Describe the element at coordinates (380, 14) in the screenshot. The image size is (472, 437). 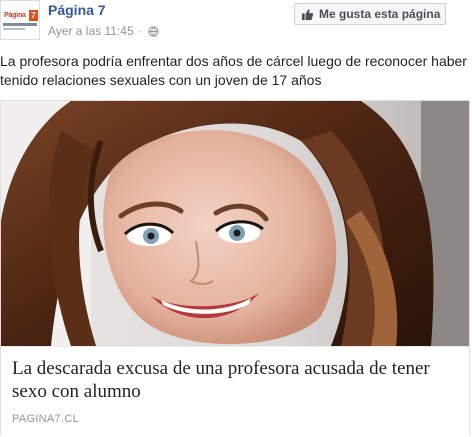
I see `like-page-label: Me gusta esta página` at that location.